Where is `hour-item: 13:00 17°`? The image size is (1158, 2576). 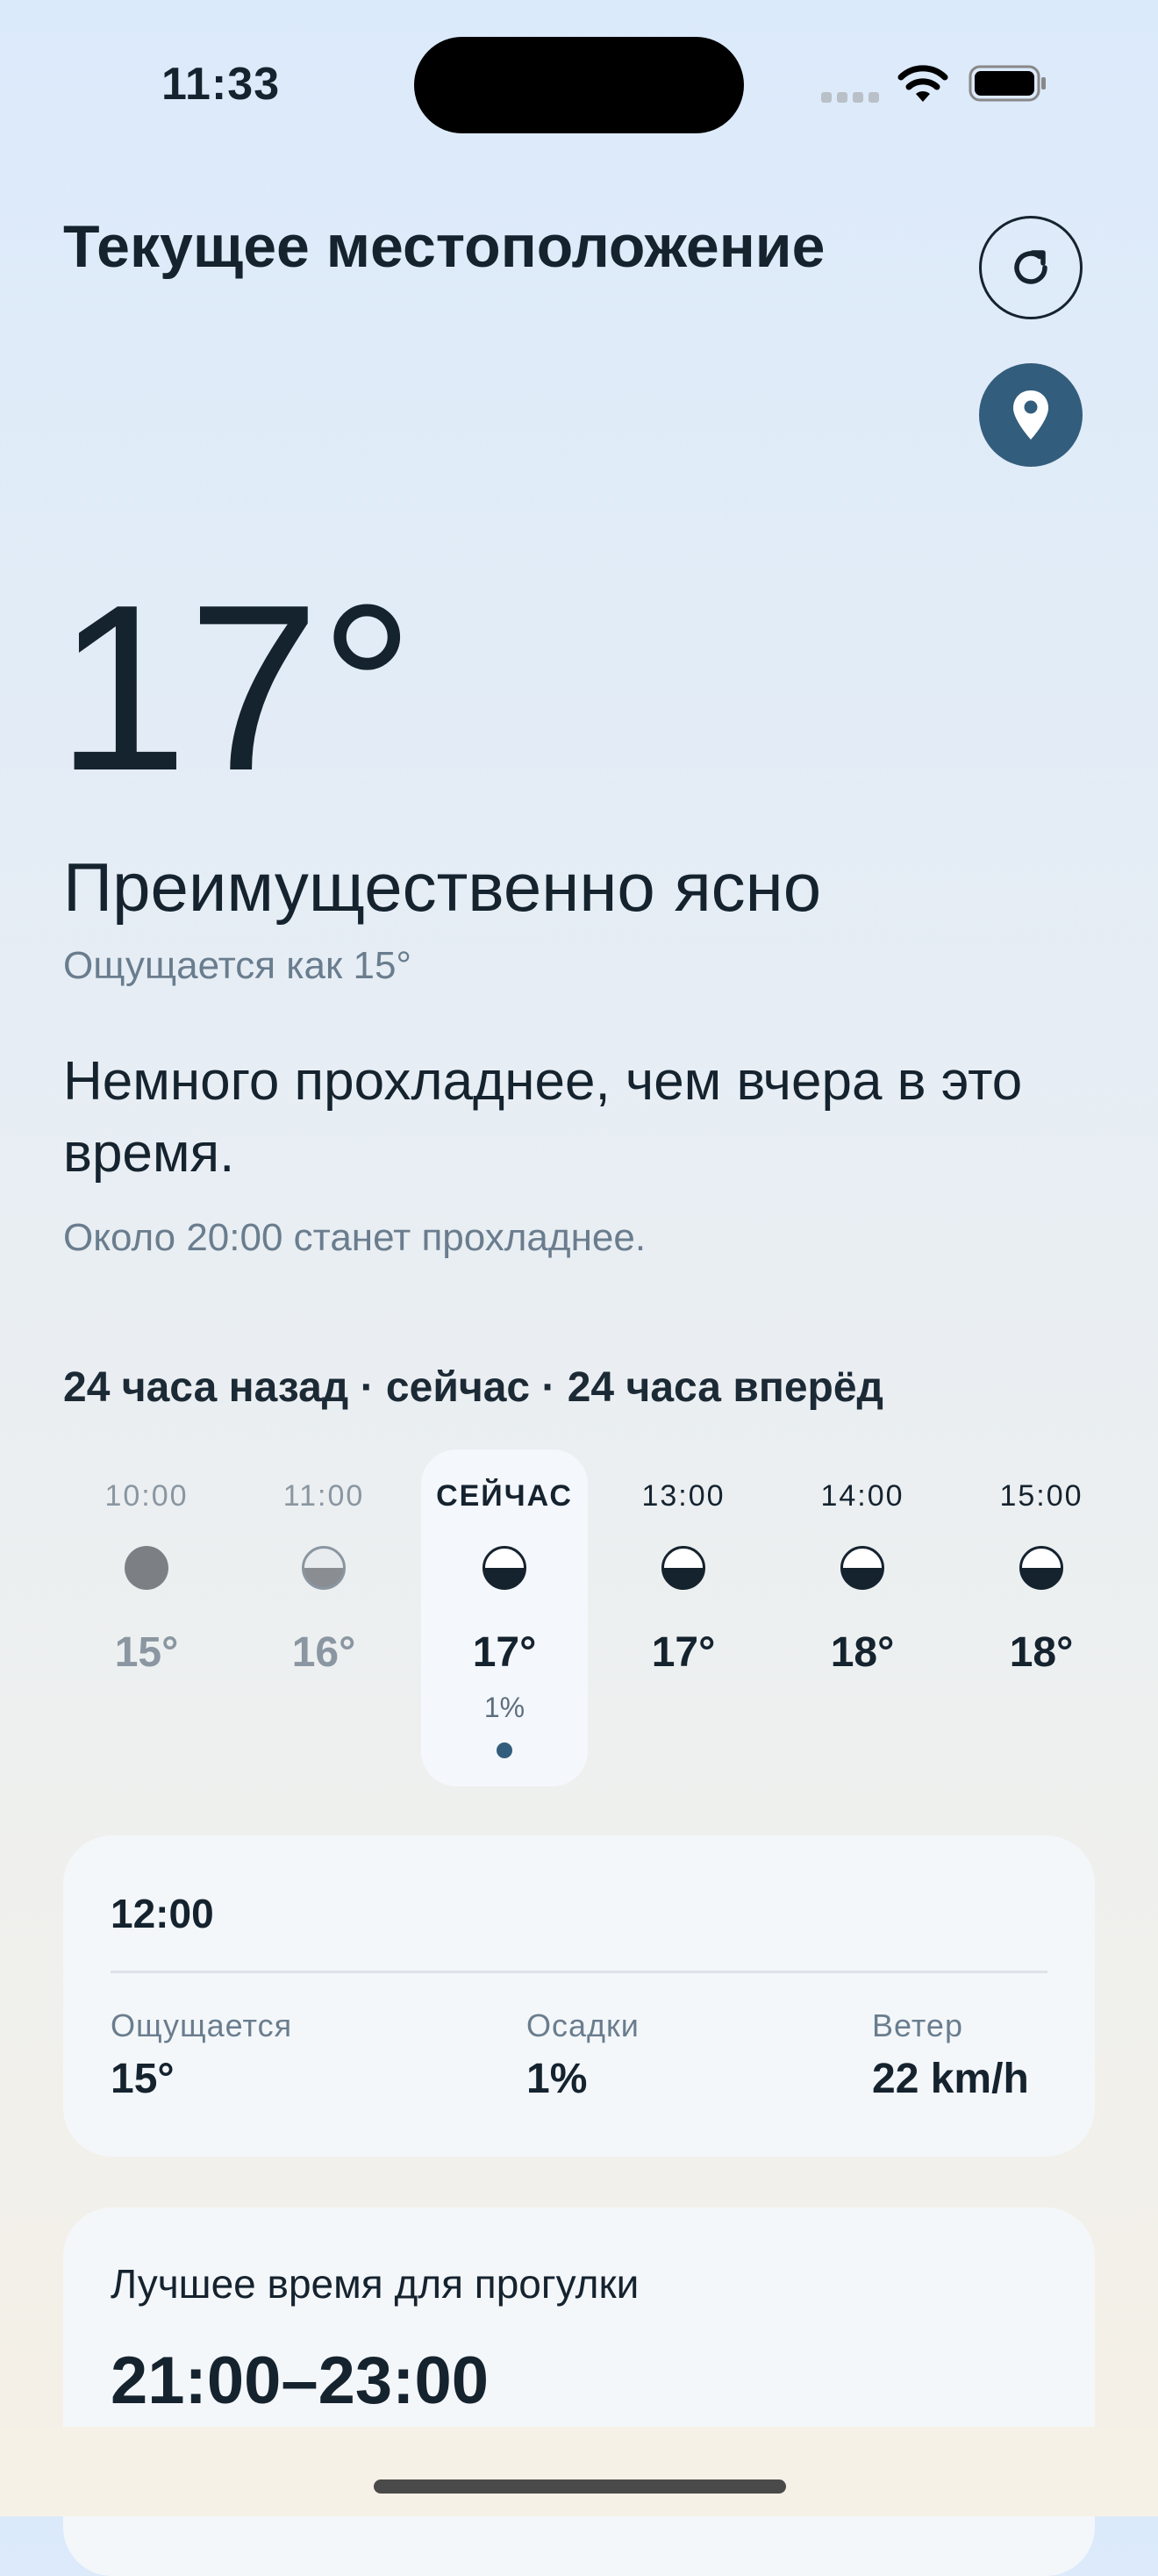 hour-item: 13:00 17° is located at coordinates (684, 1617).